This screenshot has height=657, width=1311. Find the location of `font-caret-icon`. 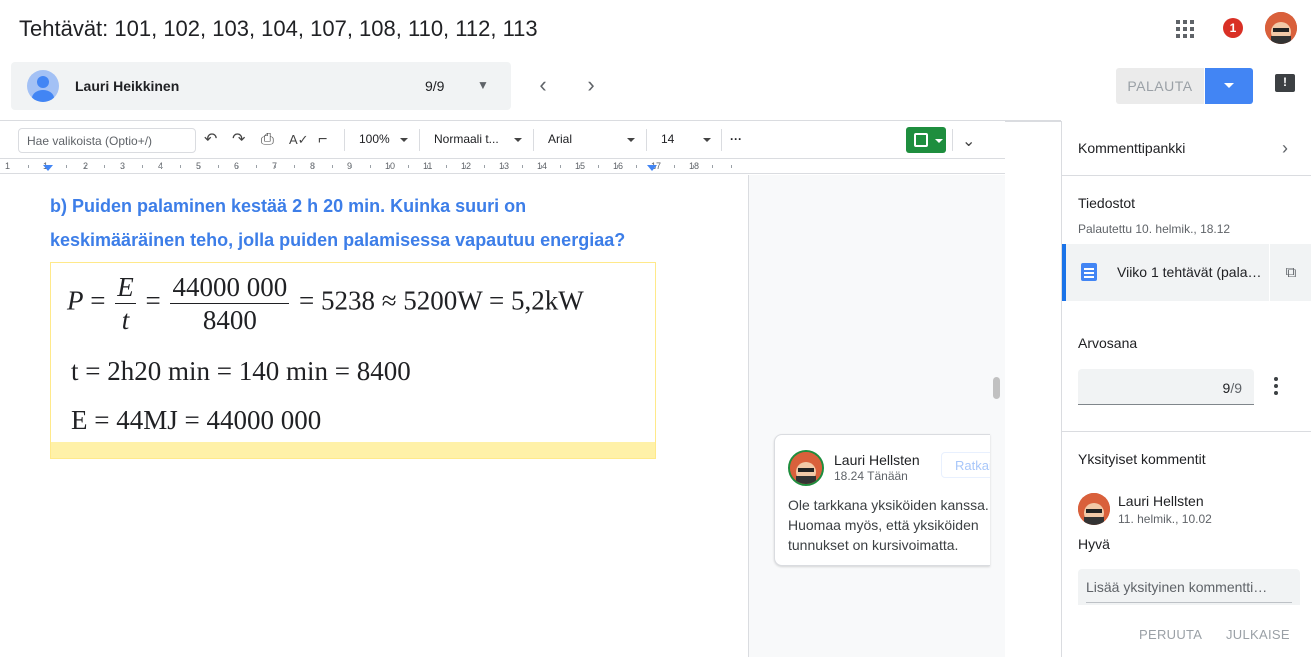

font-caret-icon is located at coordinates (631, 140).